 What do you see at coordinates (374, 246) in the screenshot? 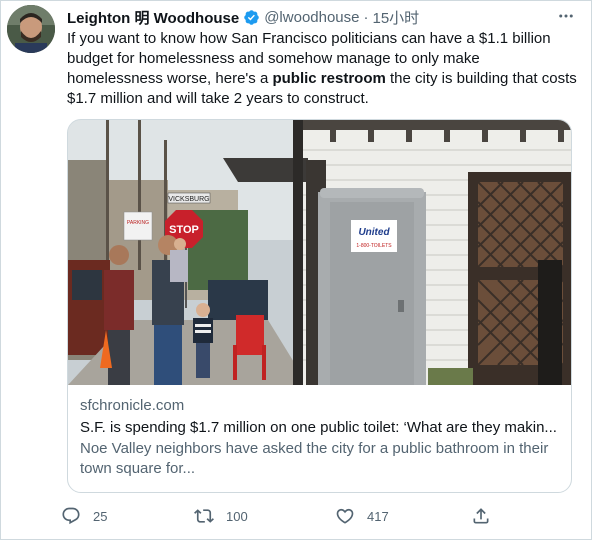
I see `toilet-phone-text: 1-800-TOILETS` at bounding box center [374, 246].